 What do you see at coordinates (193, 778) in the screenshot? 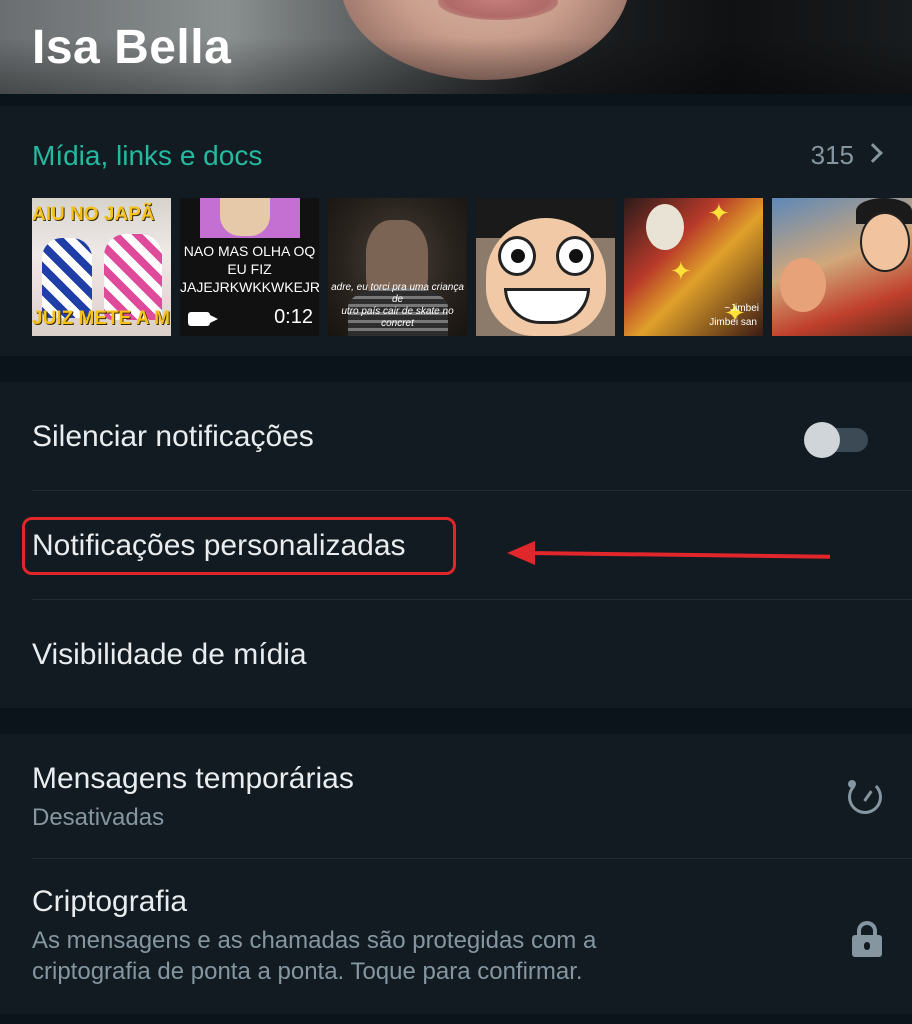
I see `disappearing-messages-label: Mensagens temporárias` at bounding box center [193, 778].